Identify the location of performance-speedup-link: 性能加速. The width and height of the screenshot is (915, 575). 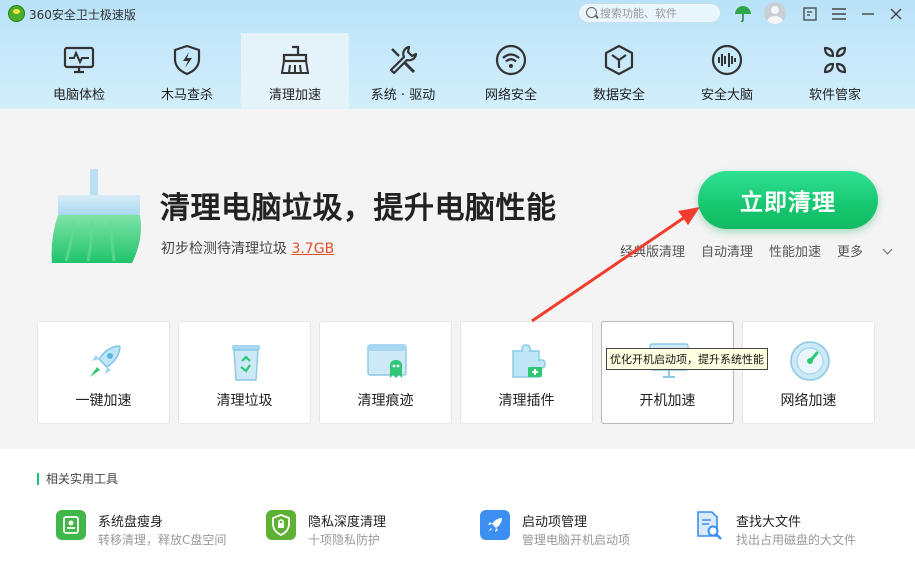
(795, 250).